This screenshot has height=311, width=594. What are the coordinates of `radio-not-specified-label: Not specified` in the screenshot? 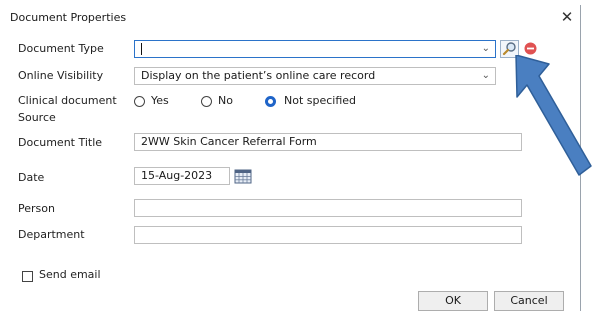 It's located at (320, 100).